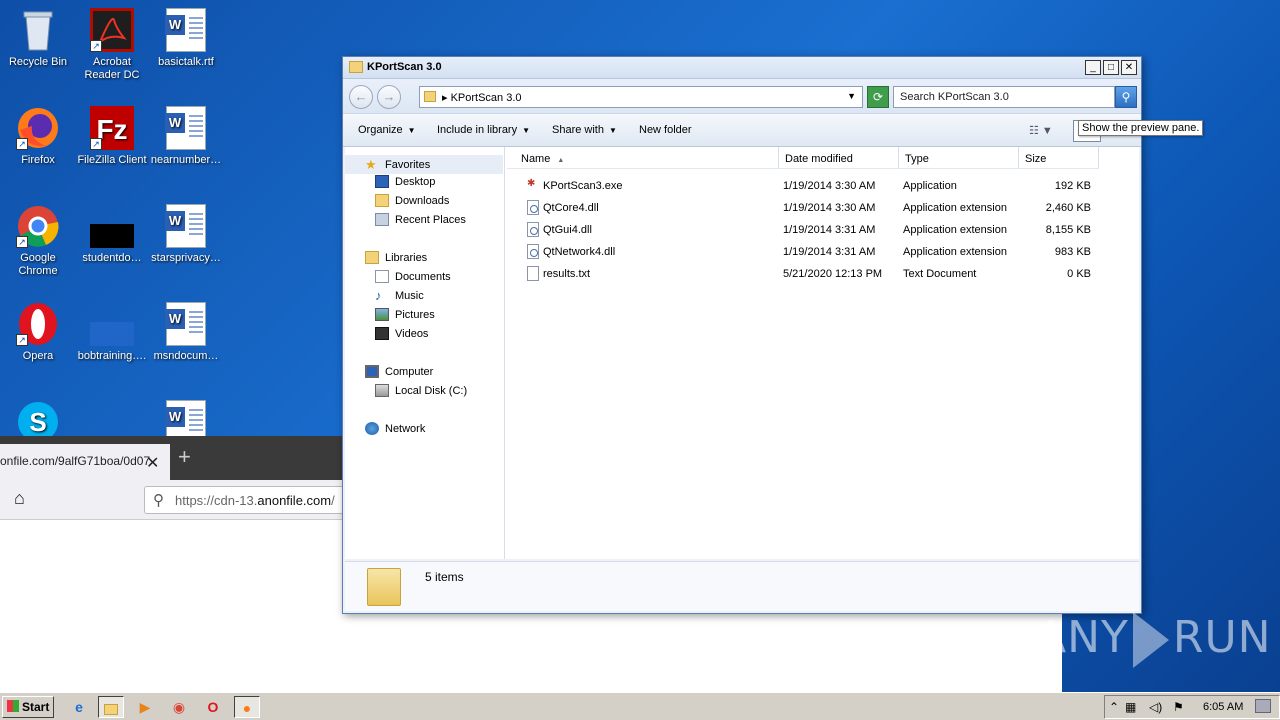  What do you see at coordinates (1130, 707) in the screenshot?
I see `network-status-icon: ▦` at bounding box center [1130, 707].